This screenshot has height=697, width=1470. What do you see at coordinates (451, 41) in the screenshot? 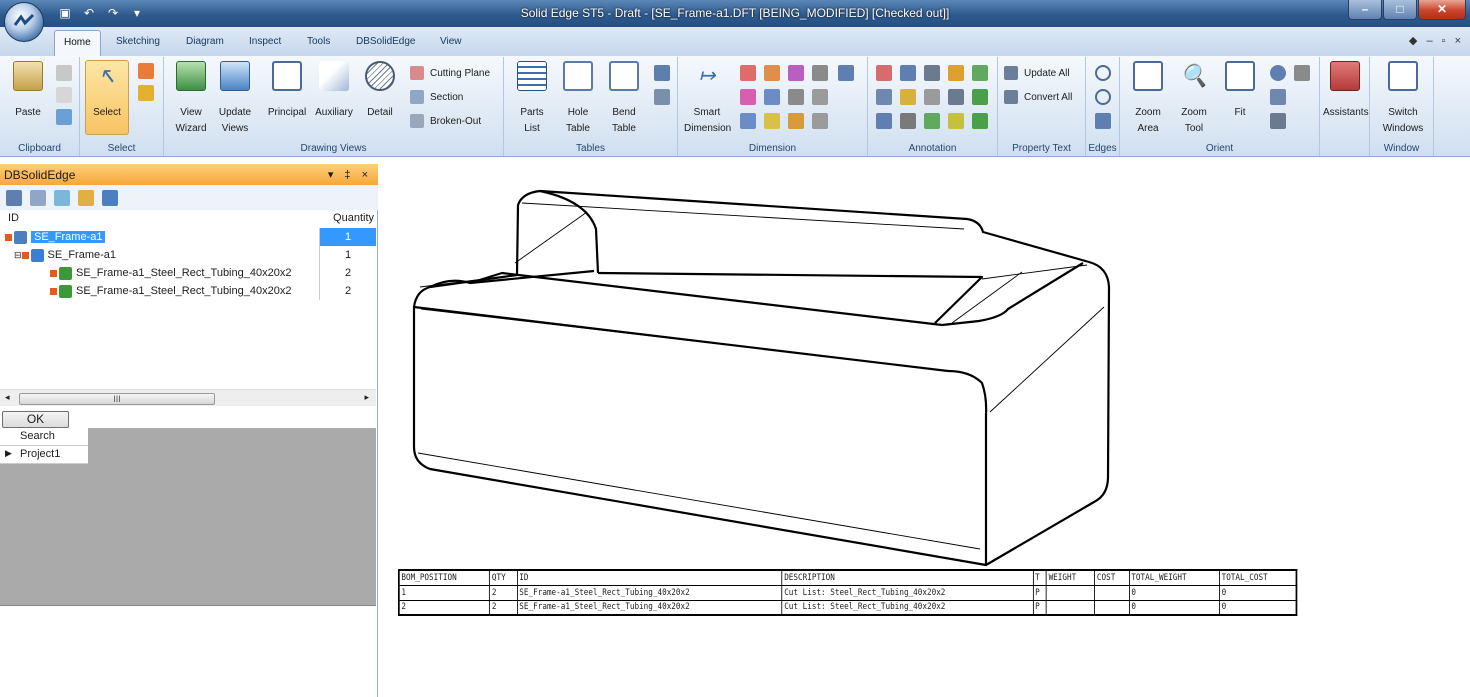
I see `tab-view: View` at bounding box center [451, 41].